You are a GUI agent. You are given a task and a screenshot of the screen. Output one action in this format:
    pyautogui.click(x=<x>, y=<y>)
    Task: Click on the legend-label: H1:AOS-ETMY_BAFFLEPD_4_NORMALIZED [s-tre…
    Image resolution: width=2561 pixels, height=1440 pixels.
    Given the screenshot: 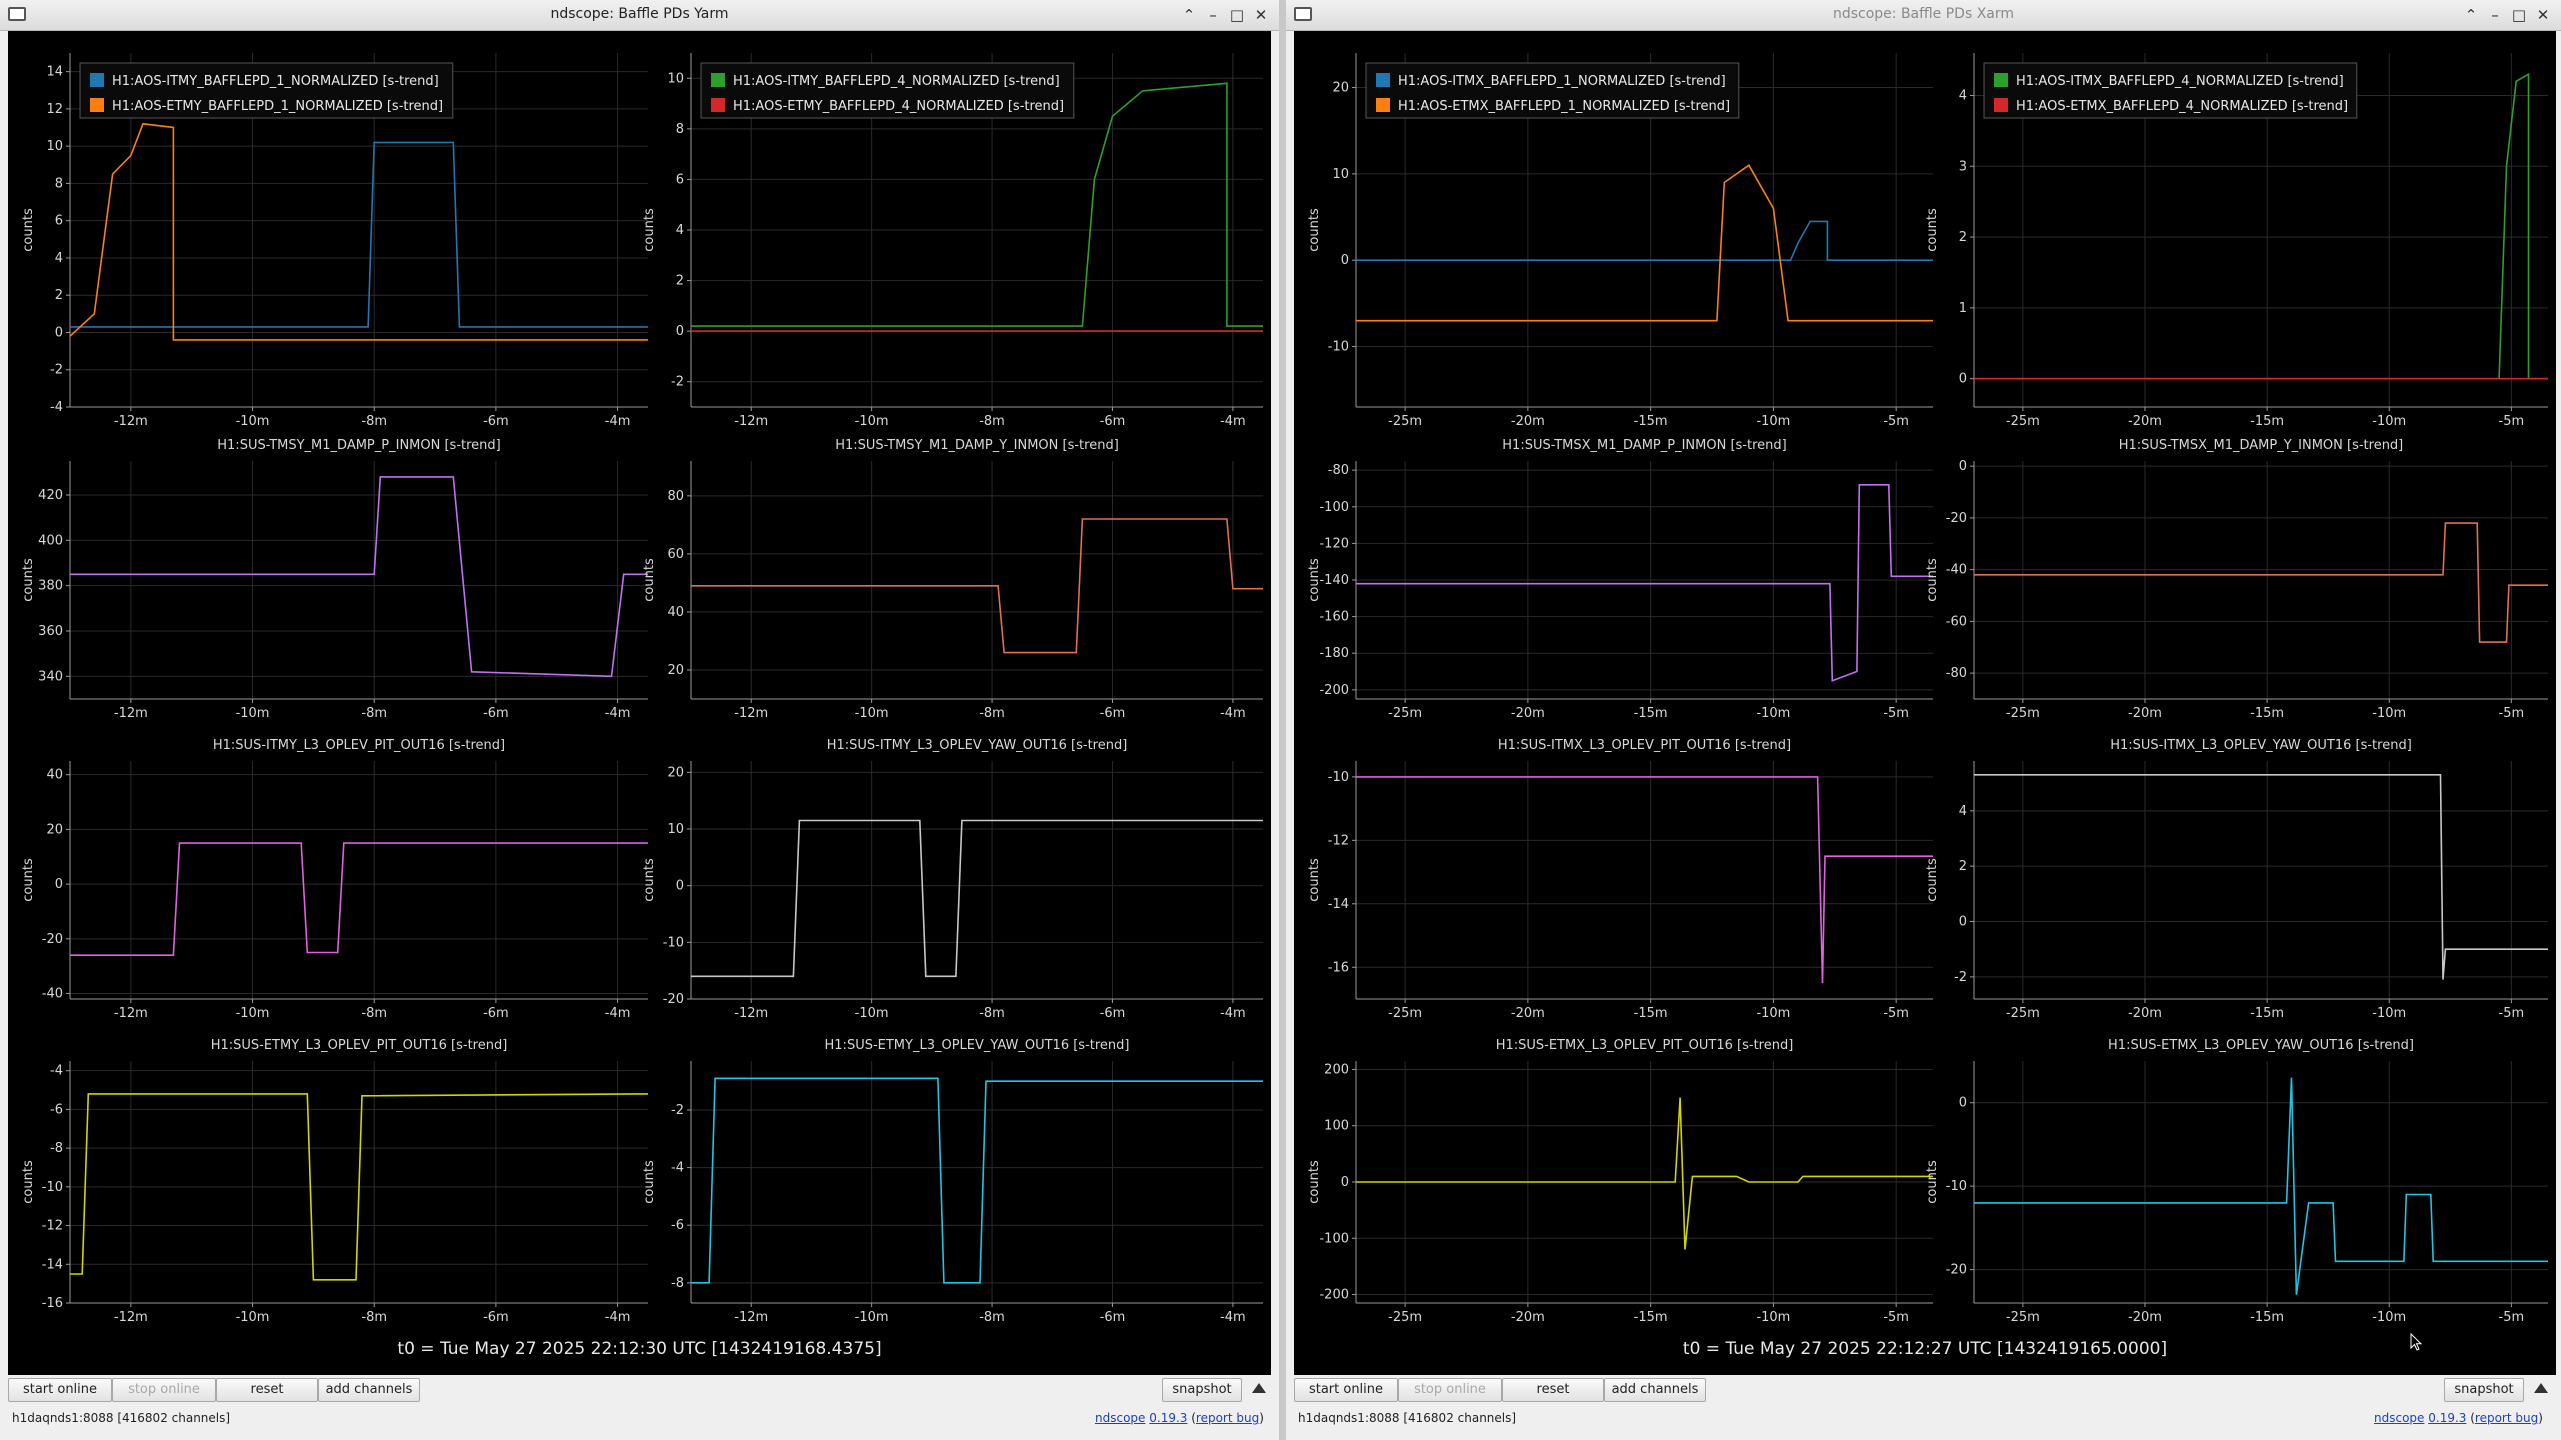 What is the action you would take?
    pyautogui.click(x=898, y=106)
    